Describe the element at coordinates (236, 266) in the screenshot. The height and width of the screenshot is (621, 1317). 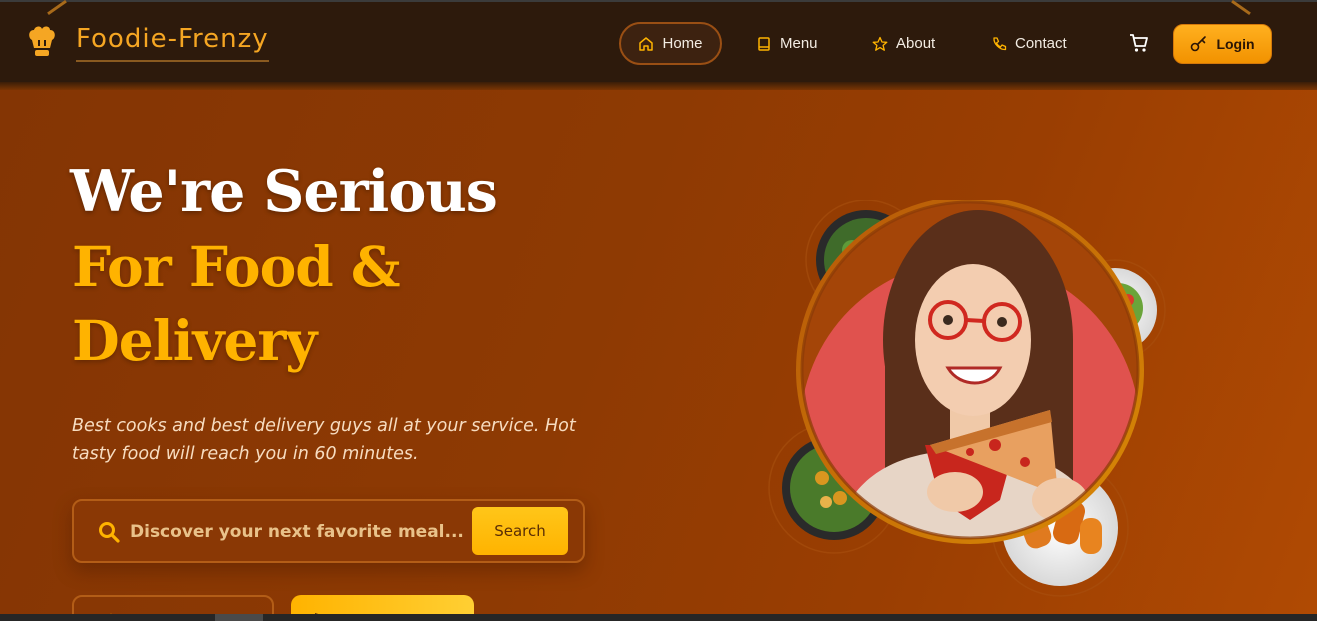
I see `hero-title-line-2: For Food &` at that location.